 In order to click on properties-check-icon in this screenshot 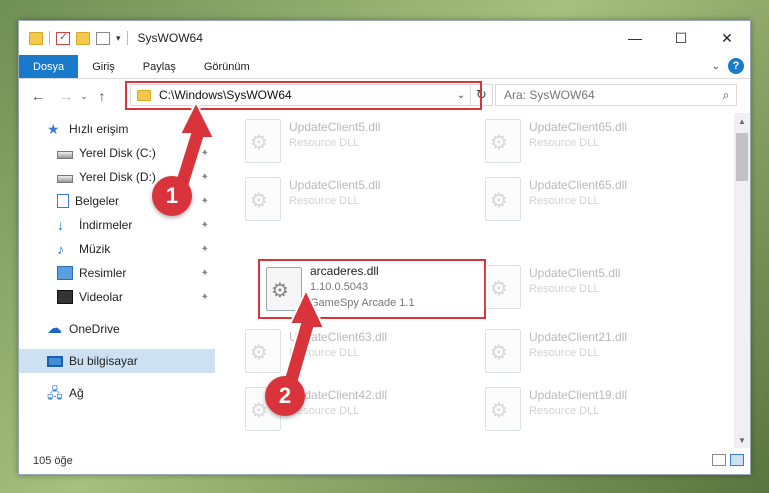, I will do `click(63, 37)`.